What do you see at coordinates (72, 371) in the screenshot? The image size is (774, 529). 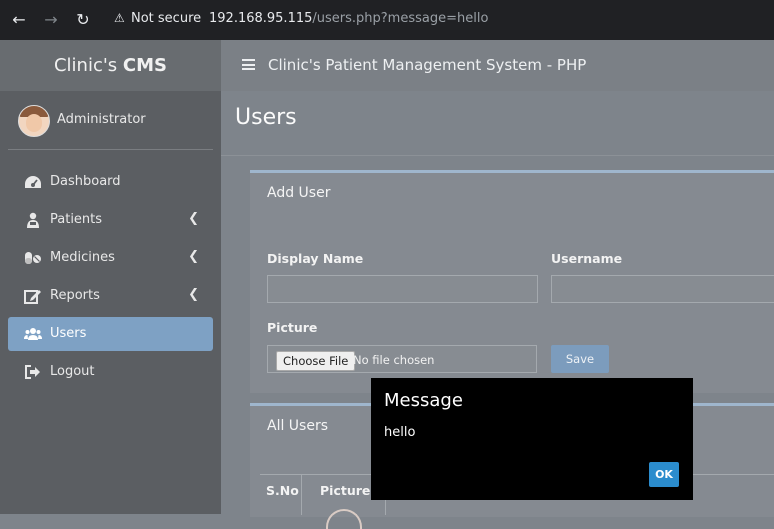 I see `sidebar-item-label: Logout` at bounding box center [72, 371].